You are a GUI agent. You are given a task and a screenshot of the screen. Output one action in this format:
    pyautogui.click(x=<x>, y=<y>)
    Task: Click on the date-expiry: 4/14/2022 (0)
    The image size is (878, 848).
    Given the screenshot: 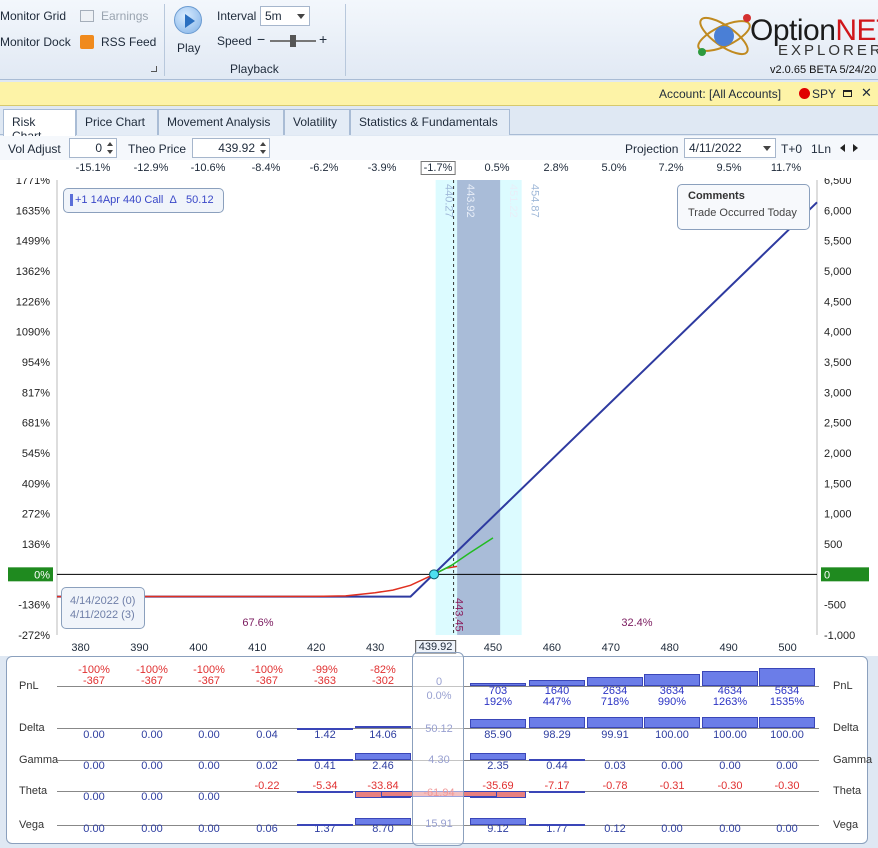 What is the action you would take?
    pyautogui.click(x=103, y=601)
    